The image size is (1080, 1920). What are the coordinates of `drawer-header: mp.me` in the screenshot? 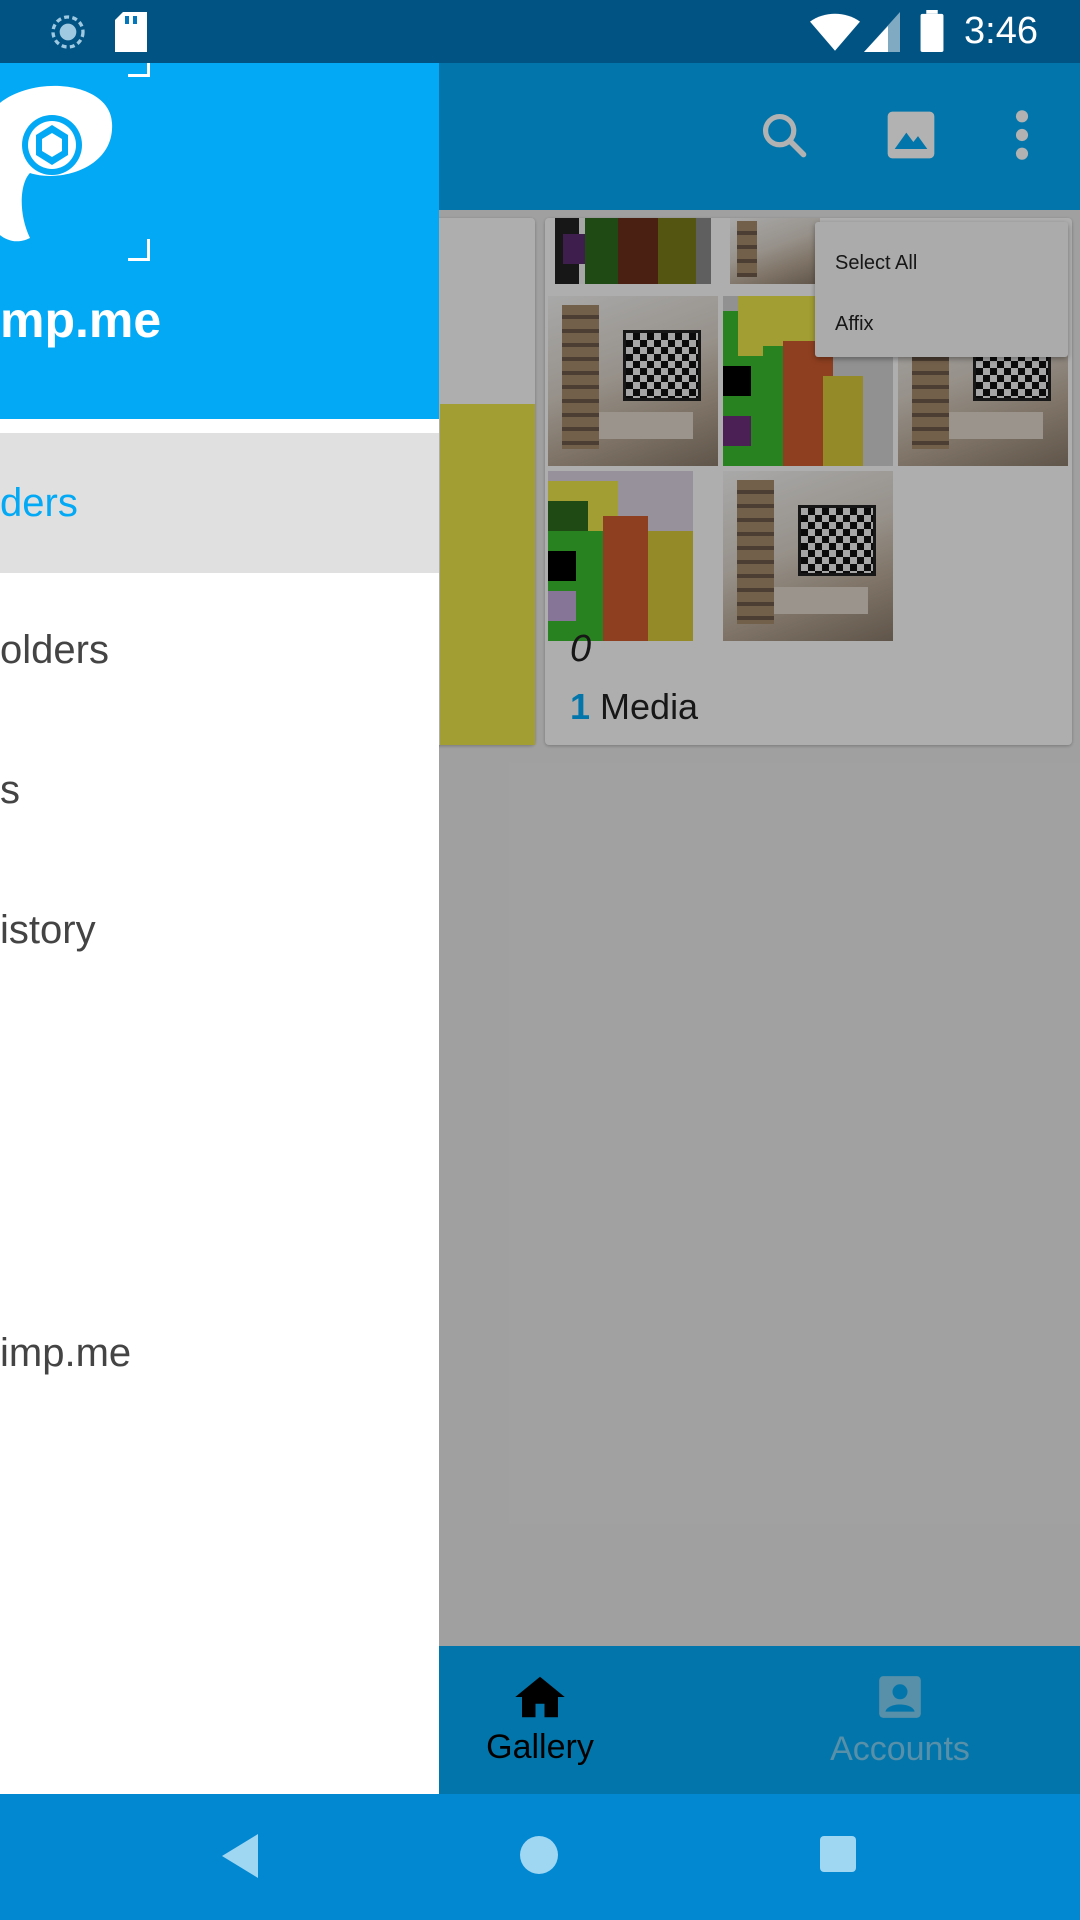 It's located at (219, 241).